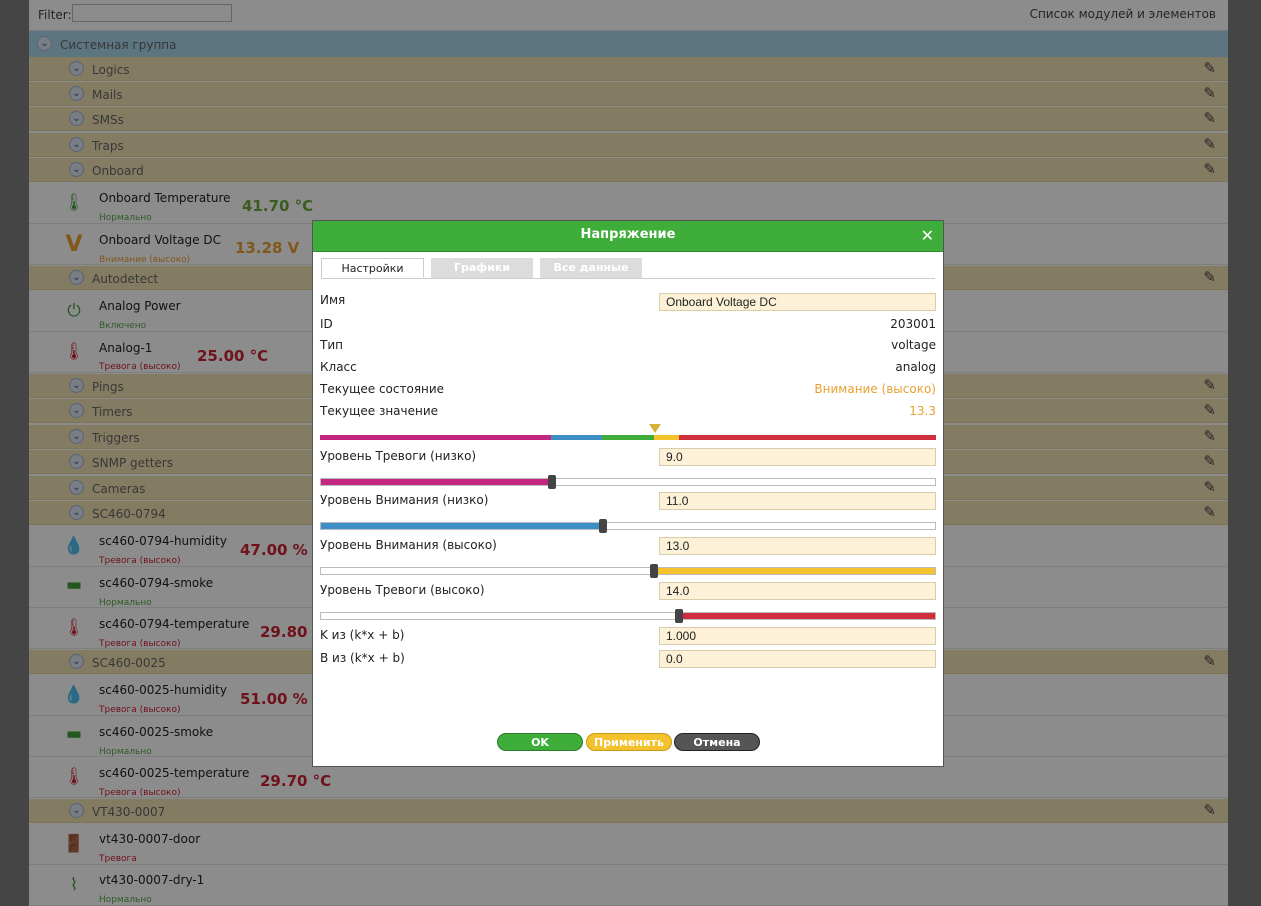 Image resolution: width=1261 pixels, height=906 pixels. Describe the element at coordinates (927, 235) in the screenshot. I see `close-icon: ✕` at that location.